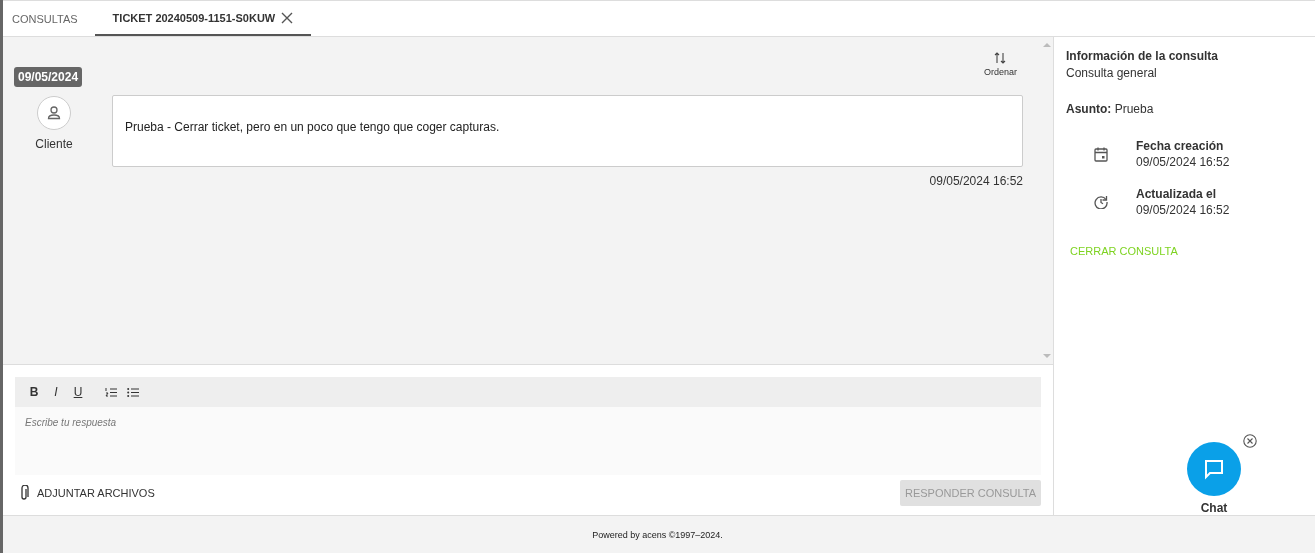  I want to click on underline-button: U, so click(78, 392).